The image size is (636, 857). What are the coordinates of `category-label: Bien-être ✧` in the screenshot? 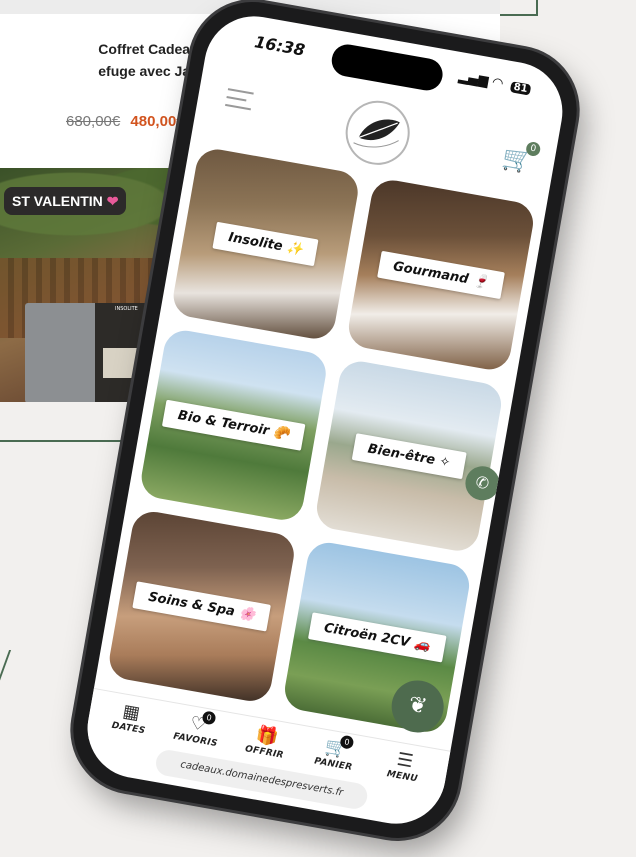 It's located at (409, 456).